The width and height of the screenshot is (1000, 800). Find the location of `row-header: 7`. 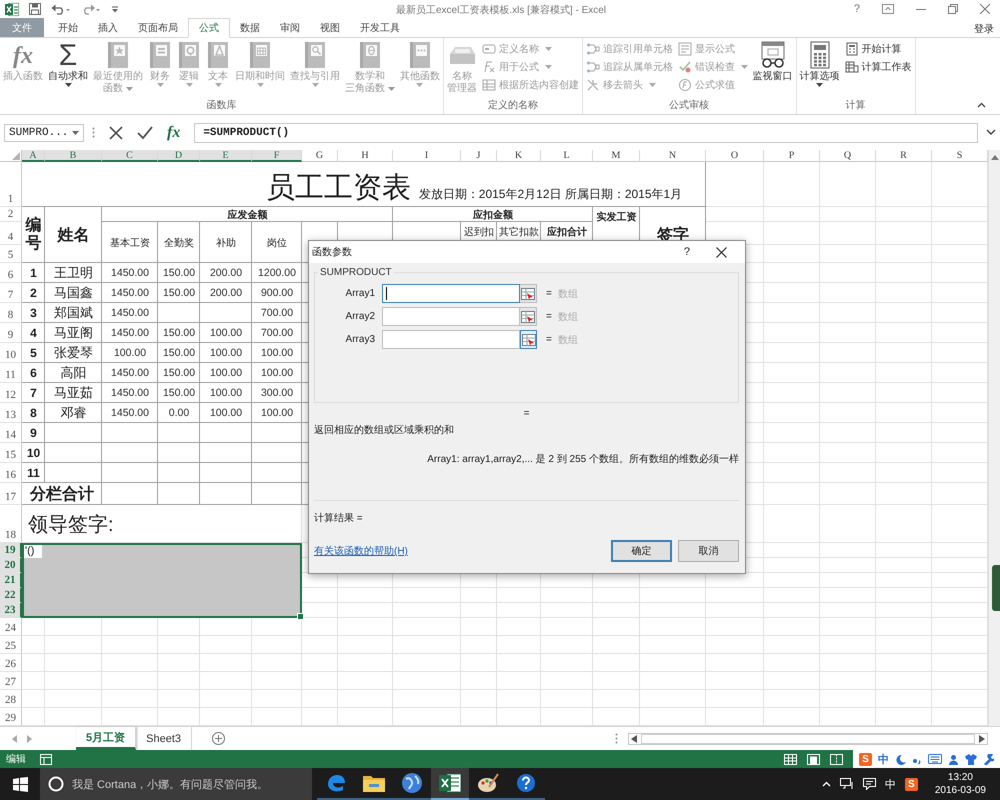

row-header: 7 is located at coordinates (11, 293).